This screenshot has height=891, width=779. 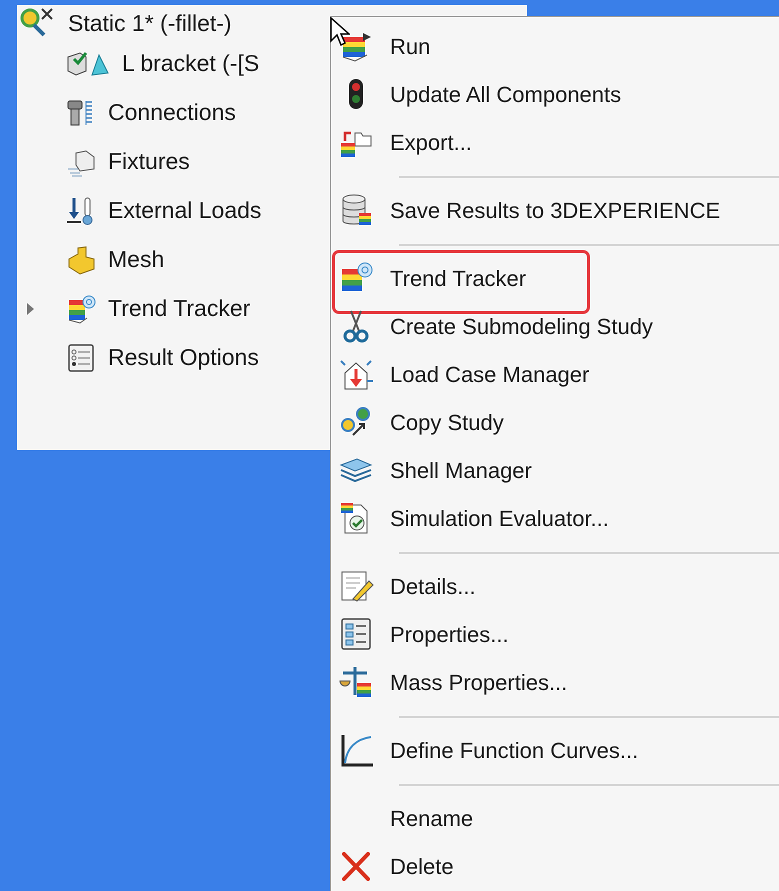 I want to click on curve-graph-icon, so click(x=357, y=751).